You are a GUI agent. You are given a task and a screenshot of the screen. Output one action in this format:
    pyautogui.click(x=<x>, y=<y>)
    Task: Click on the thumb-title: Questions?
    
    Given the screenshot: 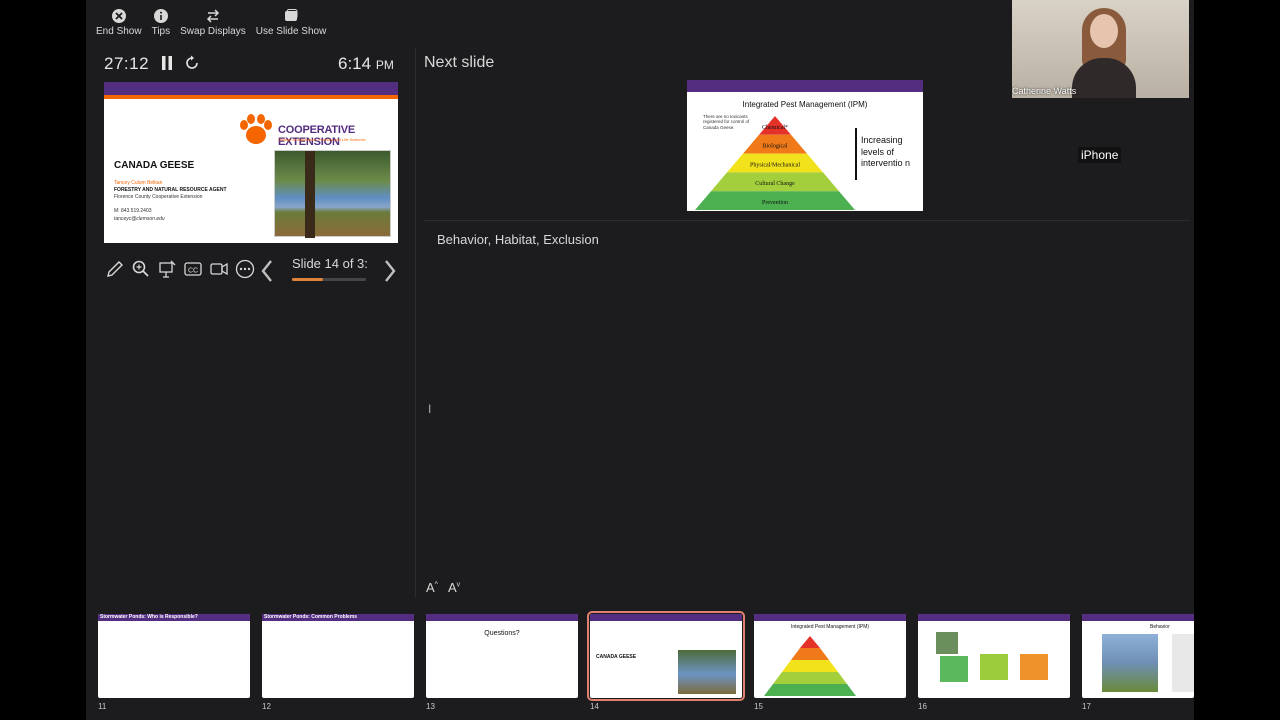 What is the action you would take?
    pyautogui.click(x=502, y=633)
    